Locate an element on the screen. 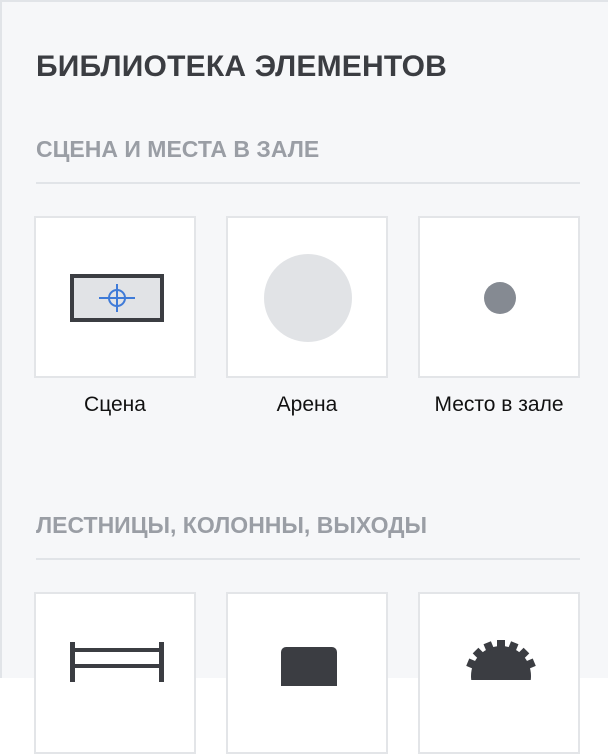 The image size is (610, 754). tile-seat is located at coordinates (499, 297).